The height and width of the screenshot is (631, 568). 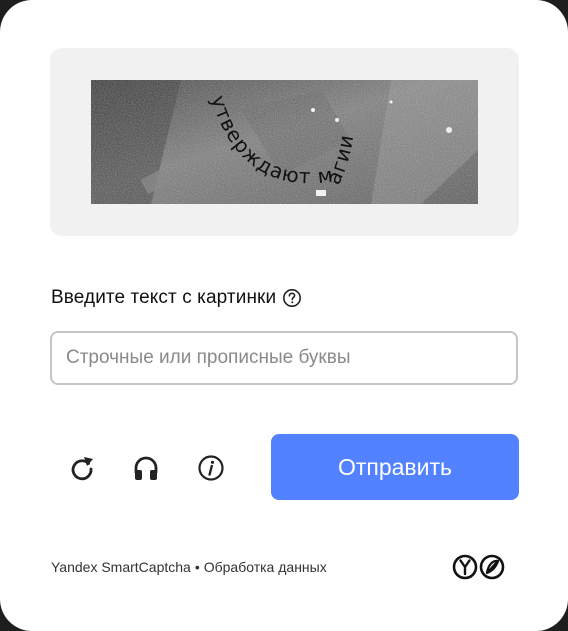 I want to click on audio-captcha-button, so click(x=146, y=468).